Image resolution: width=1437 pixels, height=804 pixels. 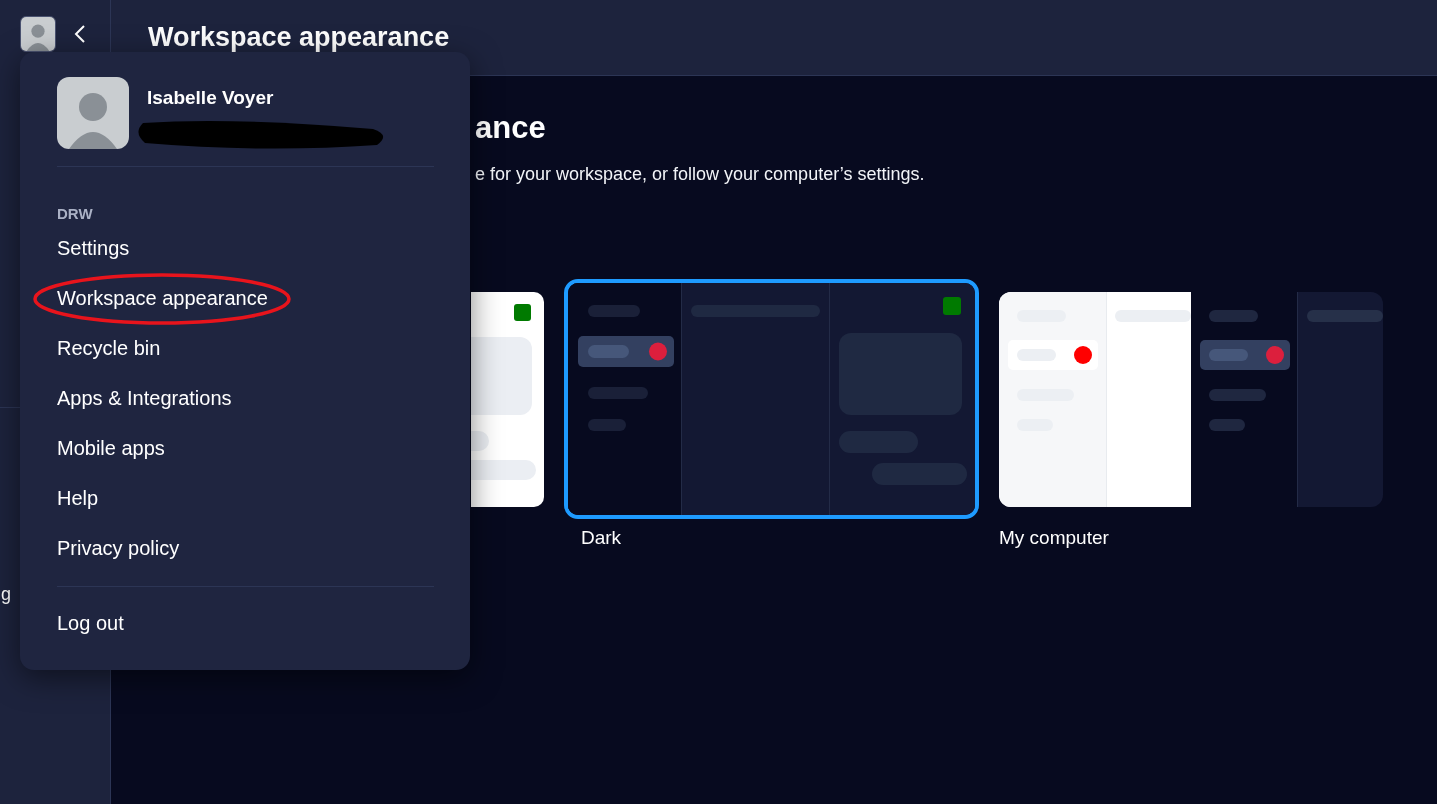 I want to click on user-name: Isabelle Voyer, so click(x=211, y=98).